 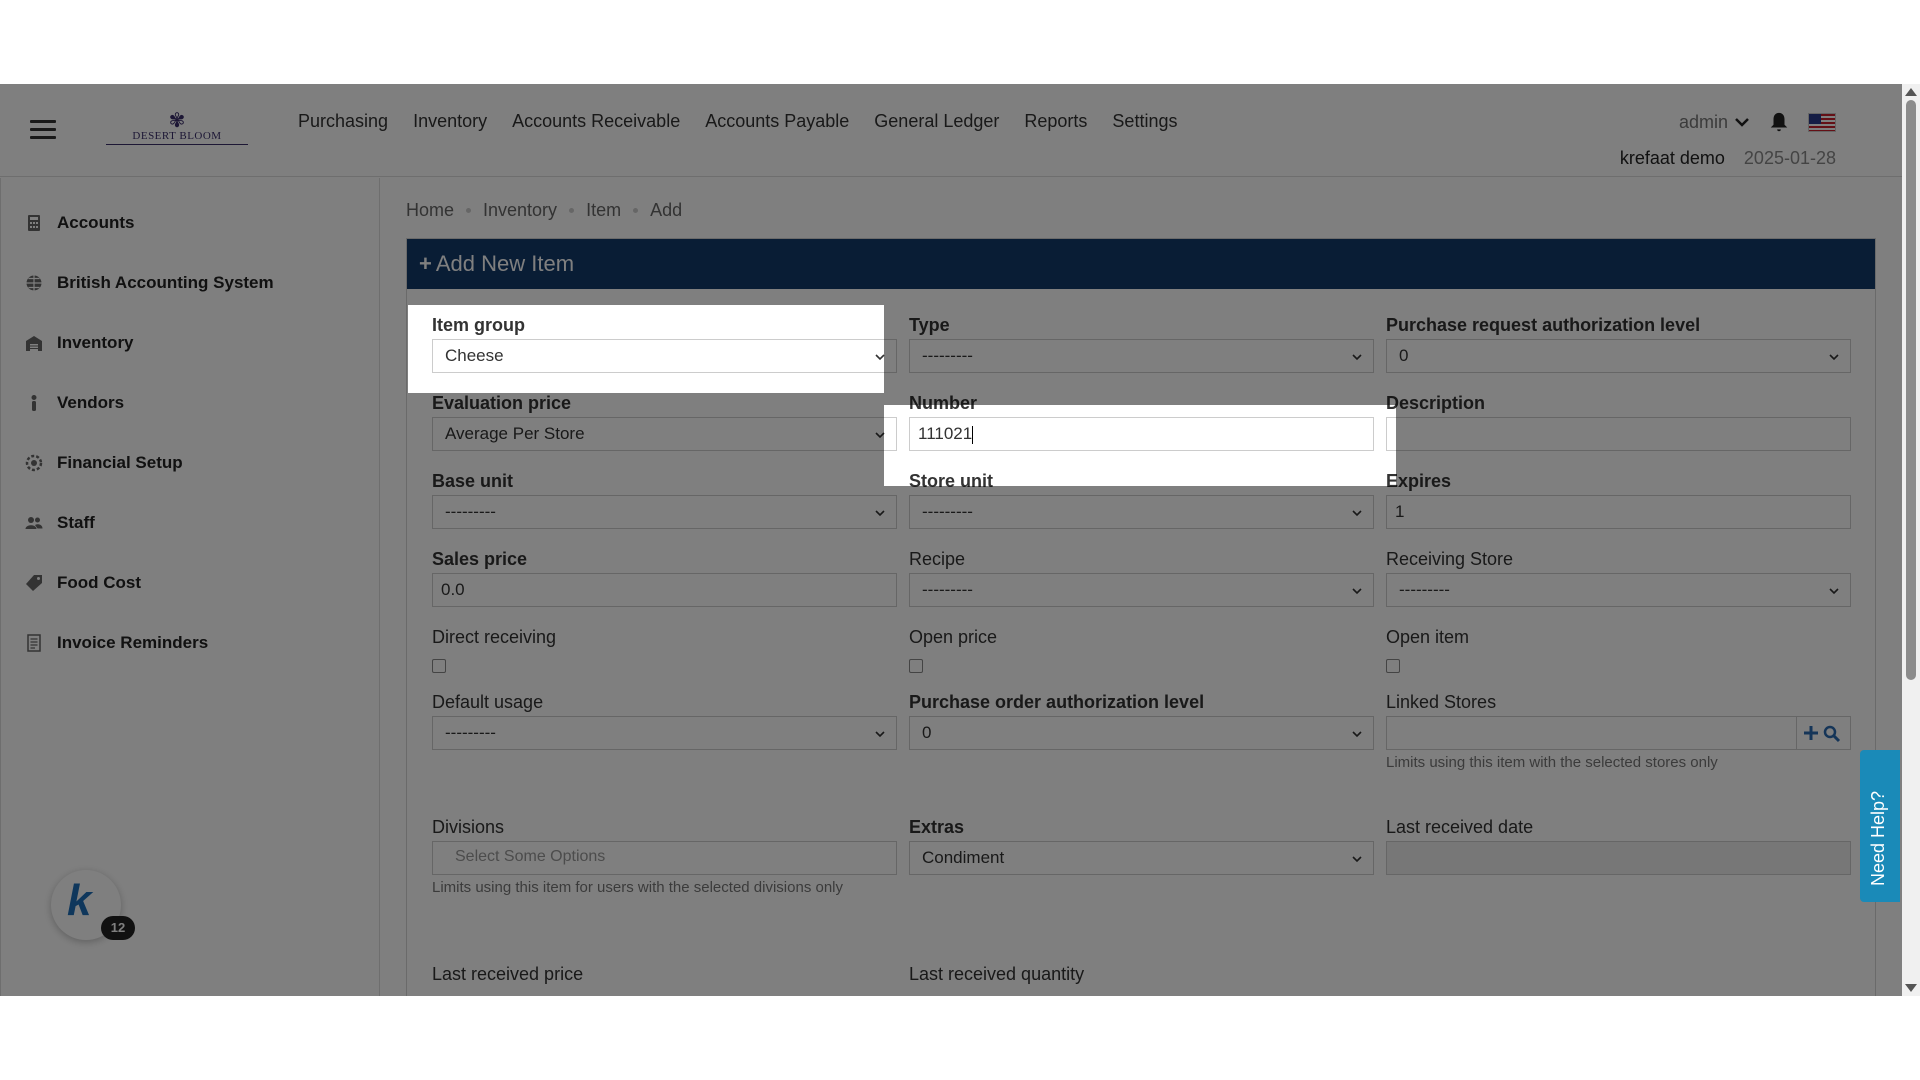 I want to click on field-description: Description, so click(x=1618, y=422).